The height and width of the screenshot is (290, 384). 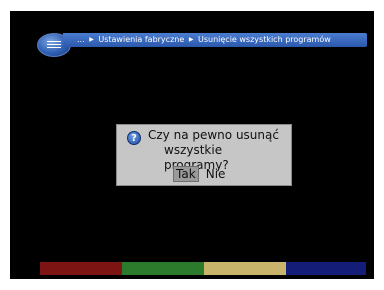 I want to click on green-key, so click(x=163, y=268).